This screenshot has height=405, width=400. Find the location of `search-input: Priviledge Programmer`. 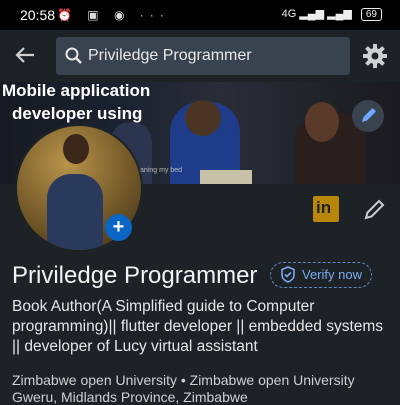

search-input: Priviledge Programmer is located at coordinates (203, 56).